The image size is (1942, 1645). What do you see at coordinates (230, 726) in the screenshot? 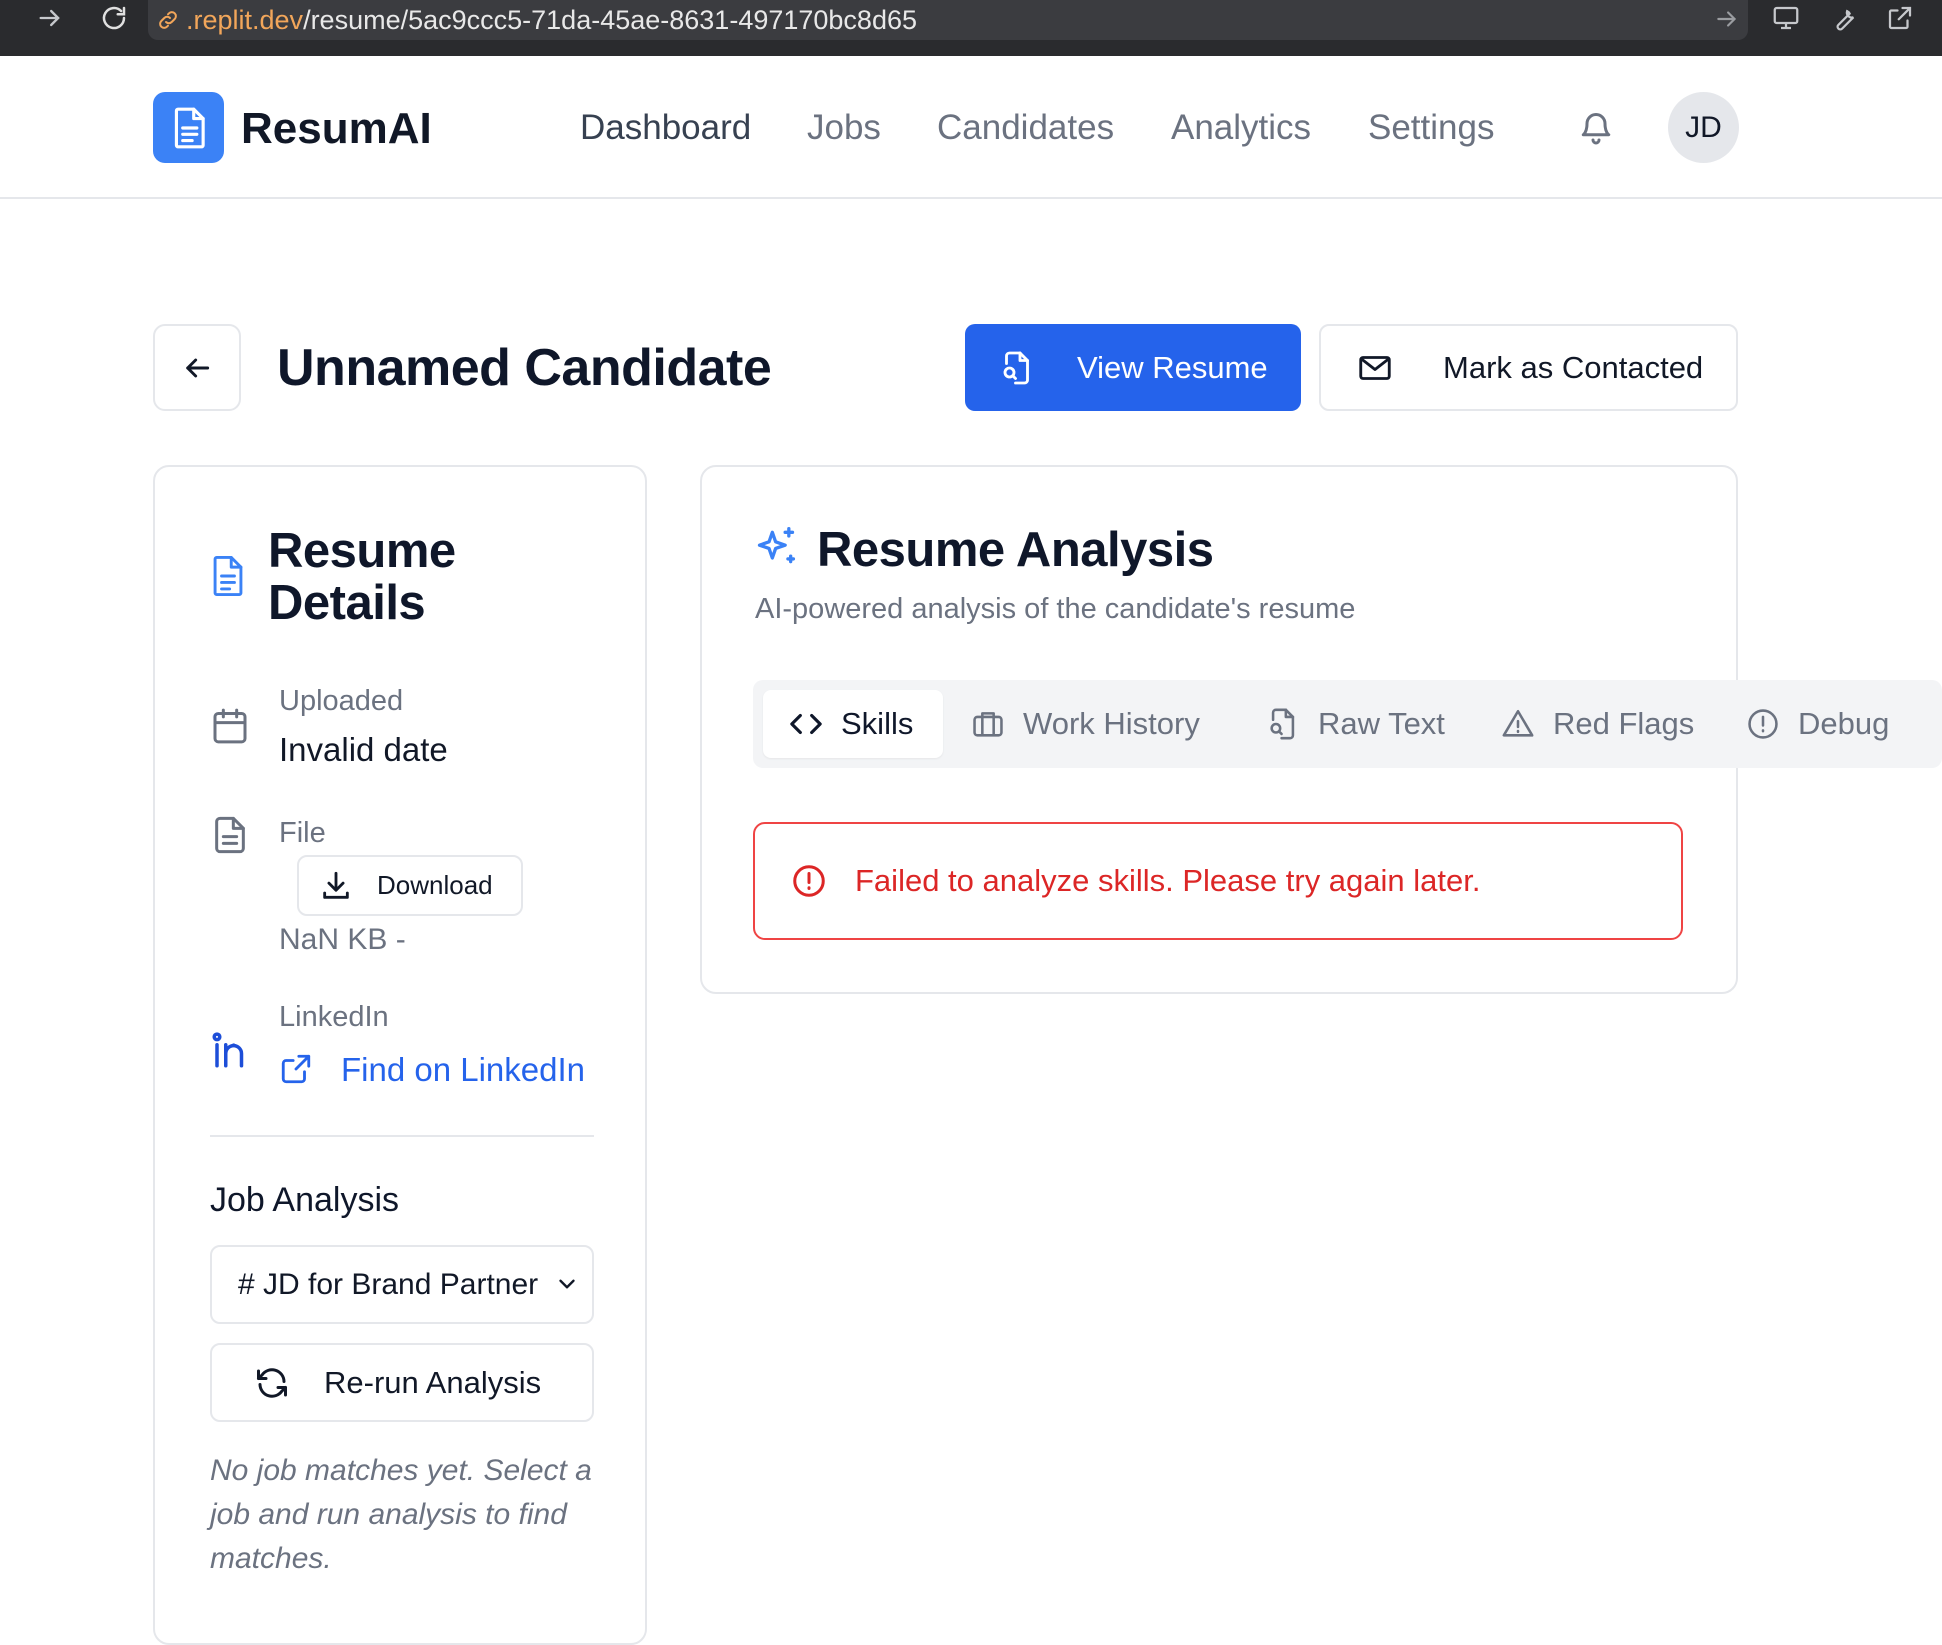
I see `calendar-icon` at bounding box center [230, 726].